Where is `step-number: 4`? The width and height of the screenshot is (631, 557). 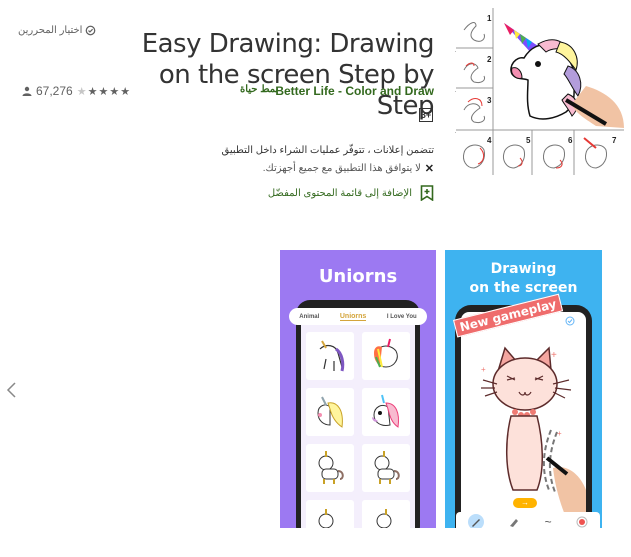
step-number: 4 is located at coordinates (489, 140).